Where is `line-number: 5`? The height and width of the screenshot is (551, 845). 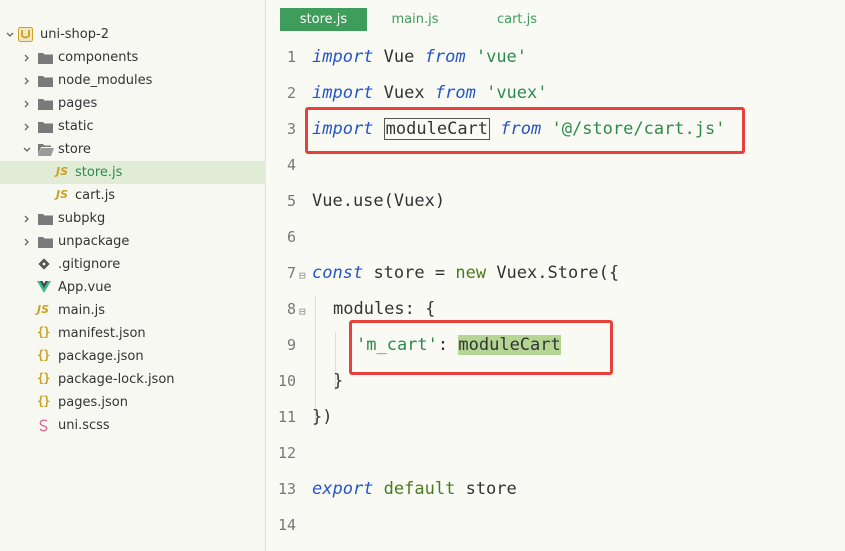
line-number: 5 is located at coordinates (291, 201).